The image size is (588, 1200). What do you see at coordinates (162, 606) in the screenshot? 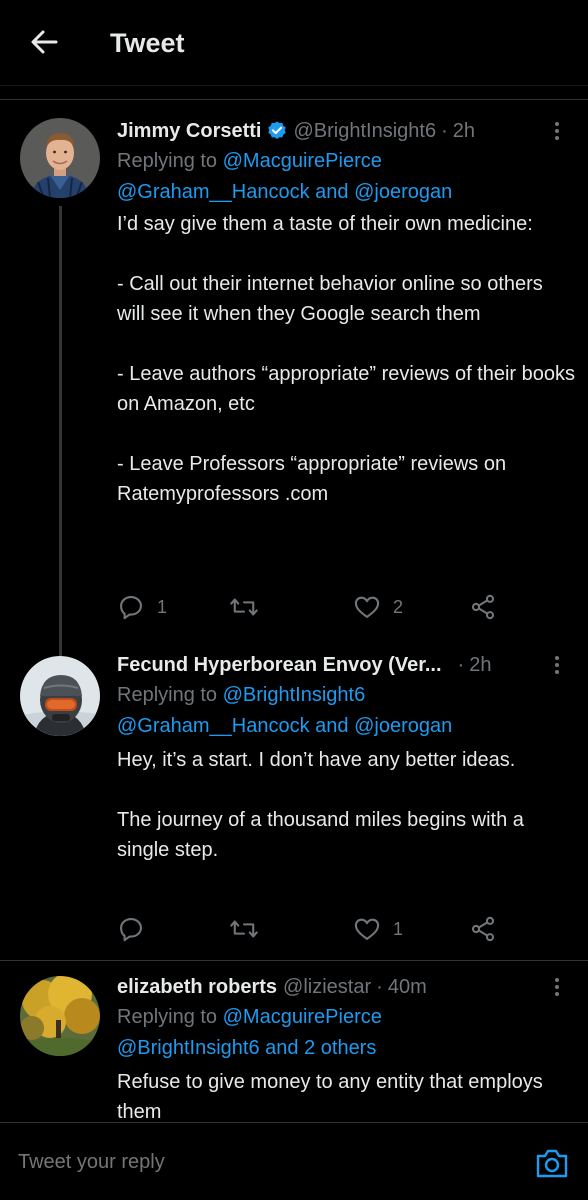
I see `reply-count: 1` at bounding box center [162, 606].